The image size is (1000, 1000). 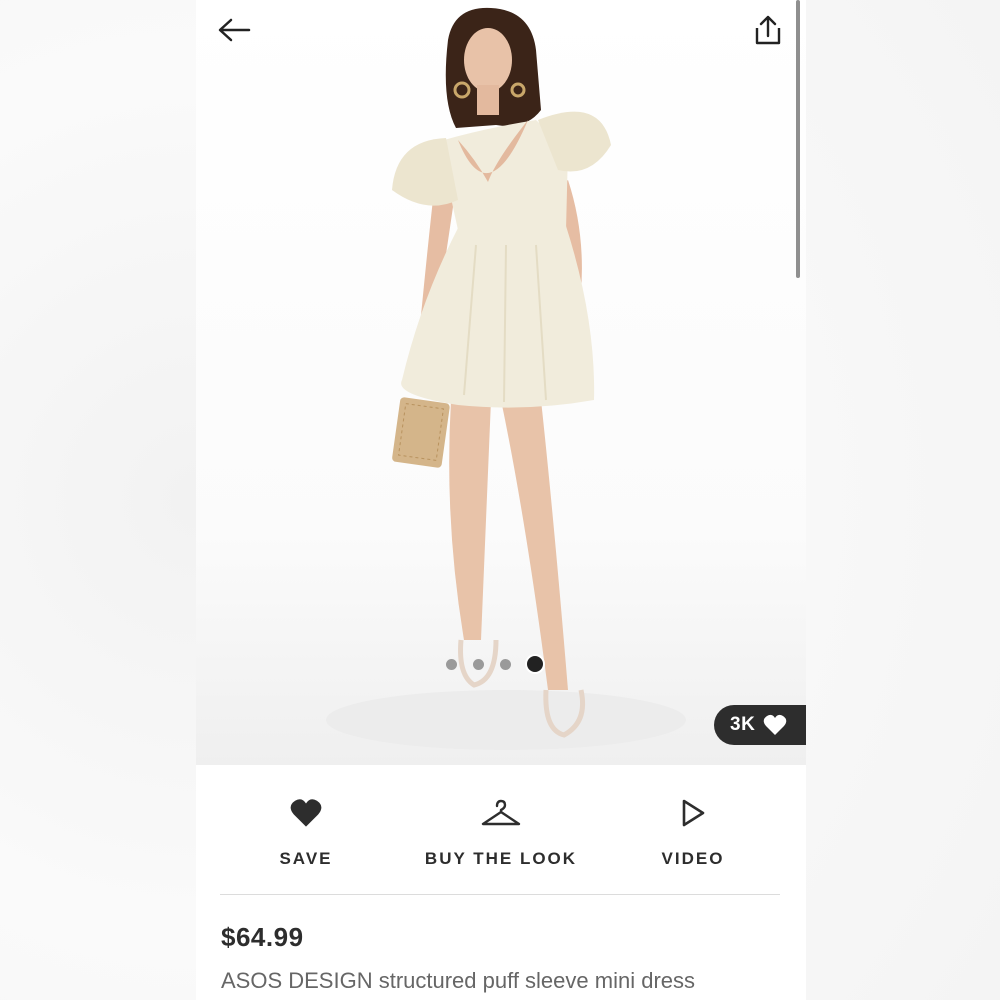 I want to click on product-actions: SAVE BUY THE LOOK VIDEO, so click(x=501, y=830).